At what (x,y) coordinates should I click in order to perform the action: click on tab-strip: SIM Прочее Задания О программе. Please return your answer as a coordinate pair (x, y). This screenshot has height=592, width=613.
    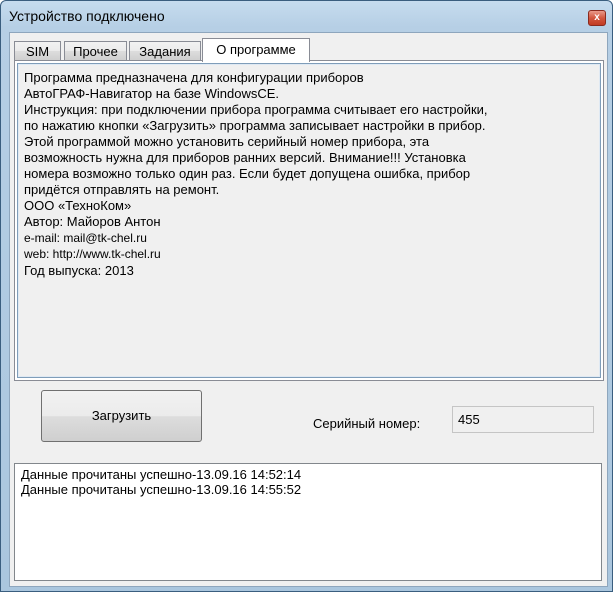
    Looking at the image, I should click on (309, 50).